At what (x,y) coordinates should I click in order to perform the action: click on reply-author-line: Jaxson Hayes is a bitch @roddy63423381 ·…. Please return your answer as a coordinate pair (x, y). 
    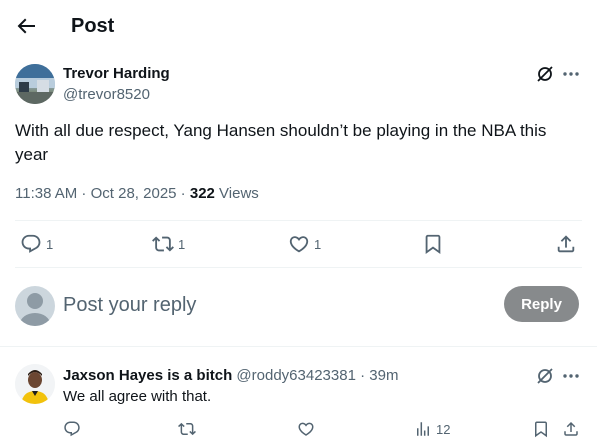
    Looking at the image, I should click on (230, 376).